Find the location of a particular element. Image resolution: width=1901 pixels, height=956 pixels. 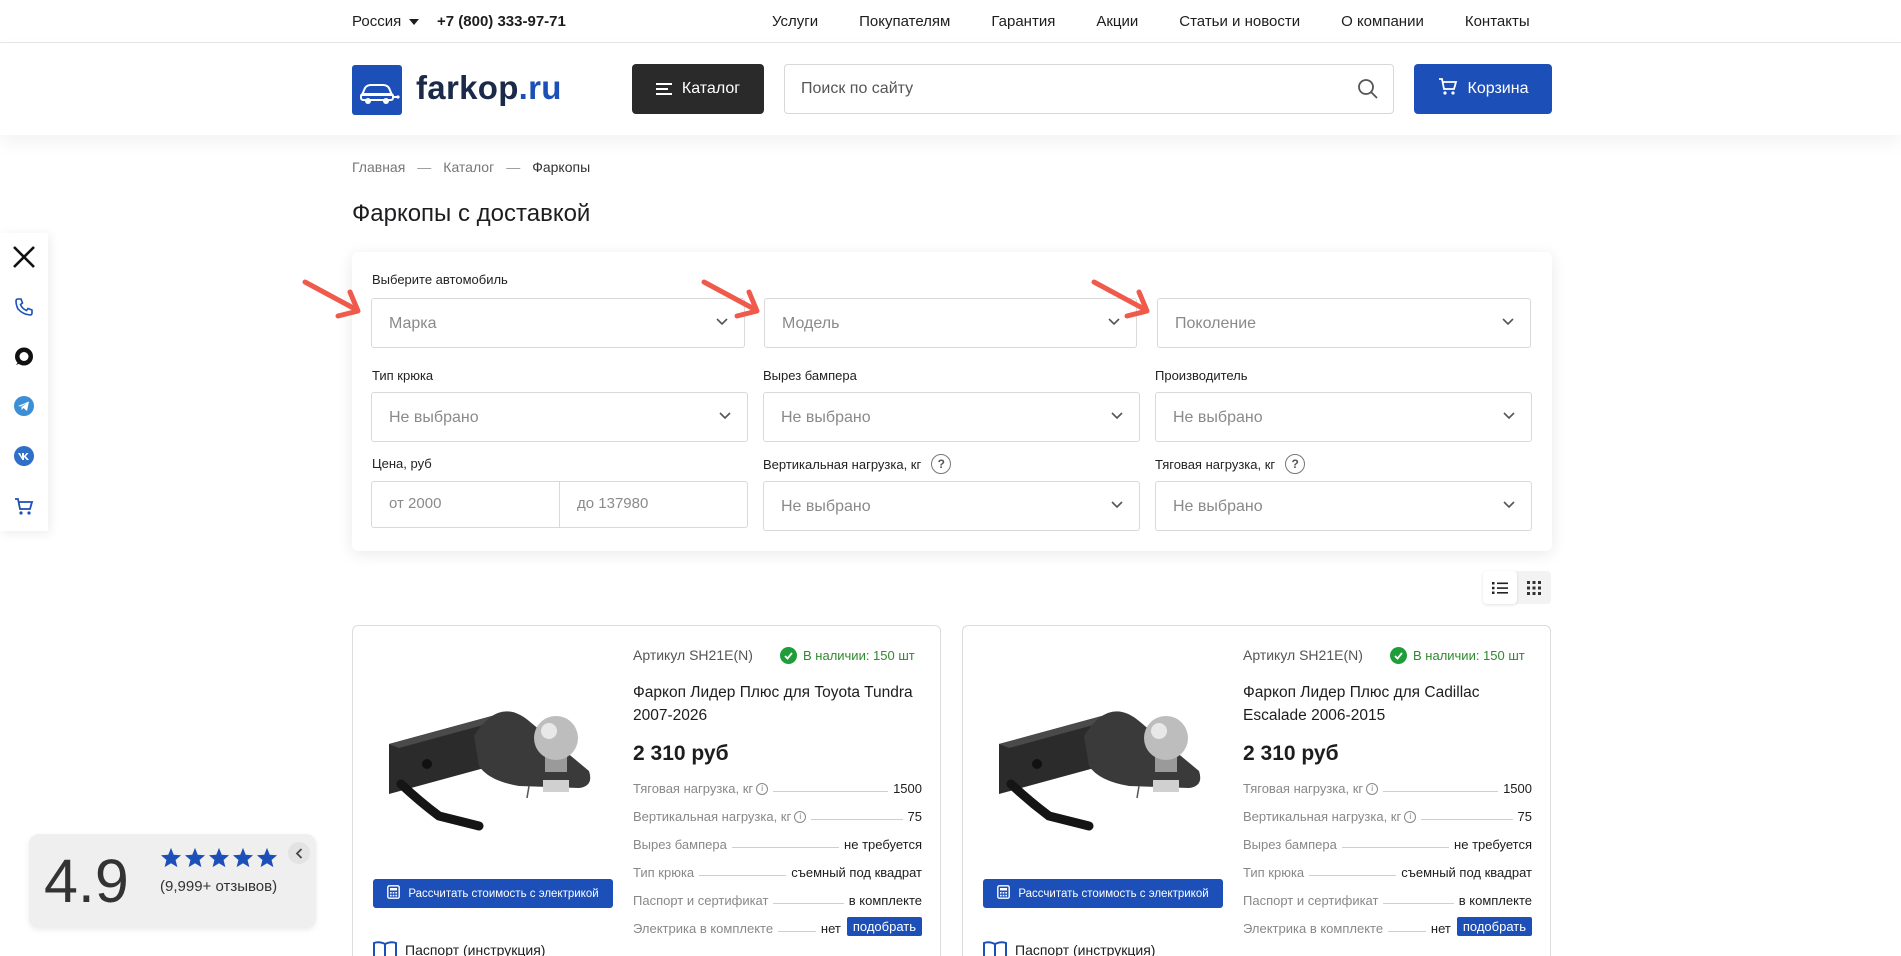

price-label: Цена, руб is located at coordinates (402, 463).